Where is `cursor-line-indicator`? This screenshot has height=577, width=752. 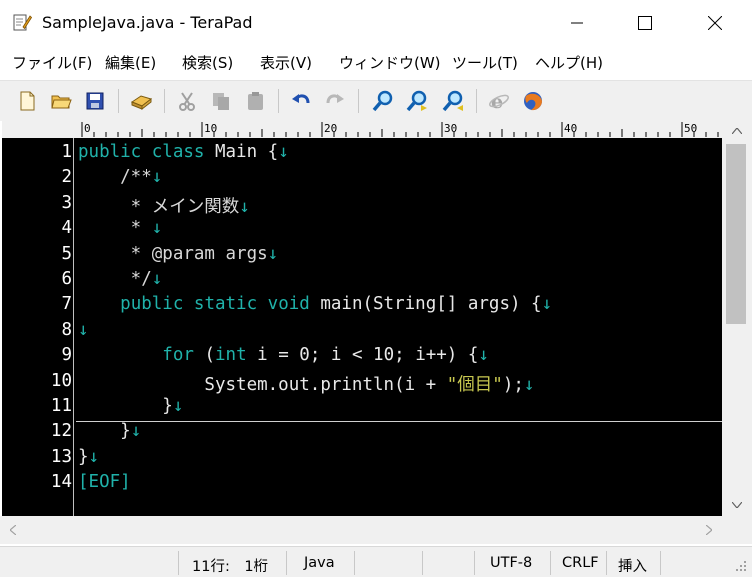 cursor-line-indicator is located at coordinates (399, 421).